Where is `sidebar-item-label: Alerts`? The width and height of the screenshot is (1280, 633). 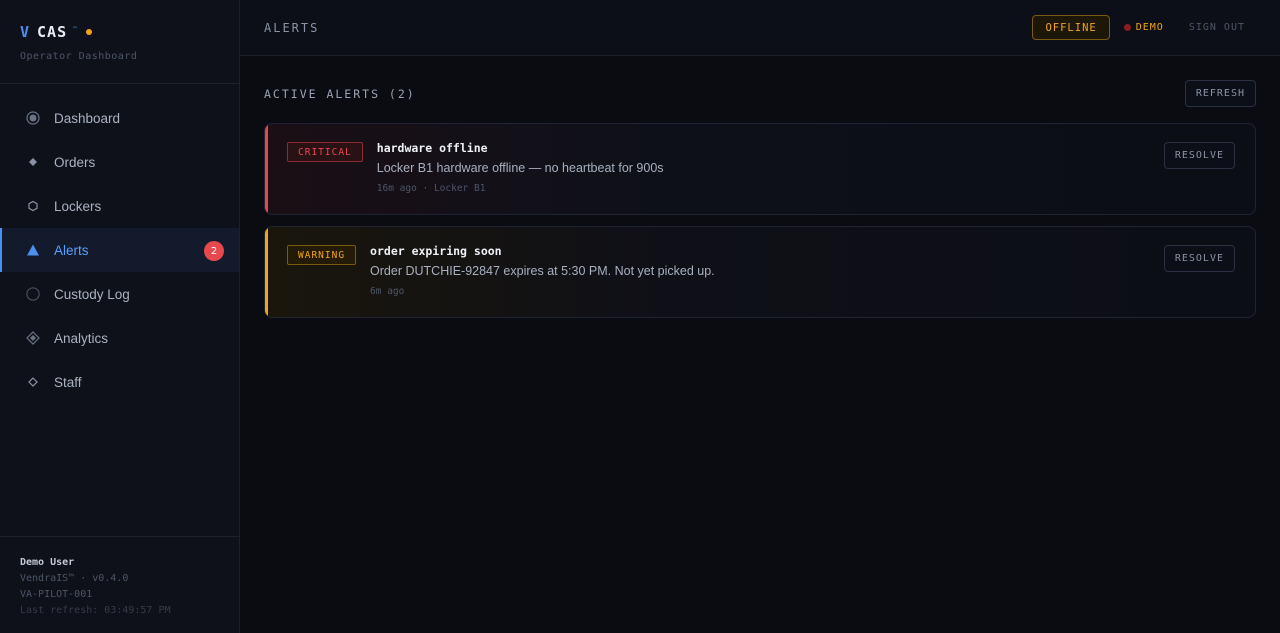
sidebar-item-label: Alerts is located at coordinates (71, 250).